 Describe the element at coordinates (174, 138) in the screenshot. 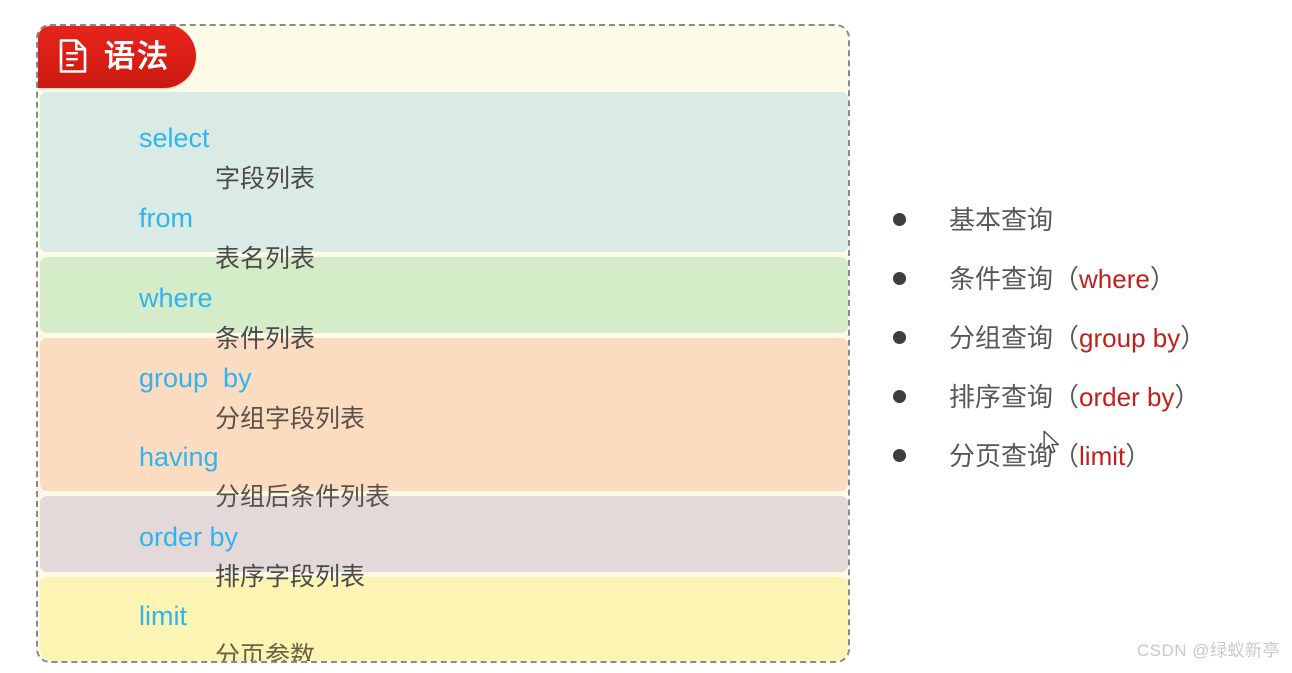

I see `keyword-select: select` at that location.